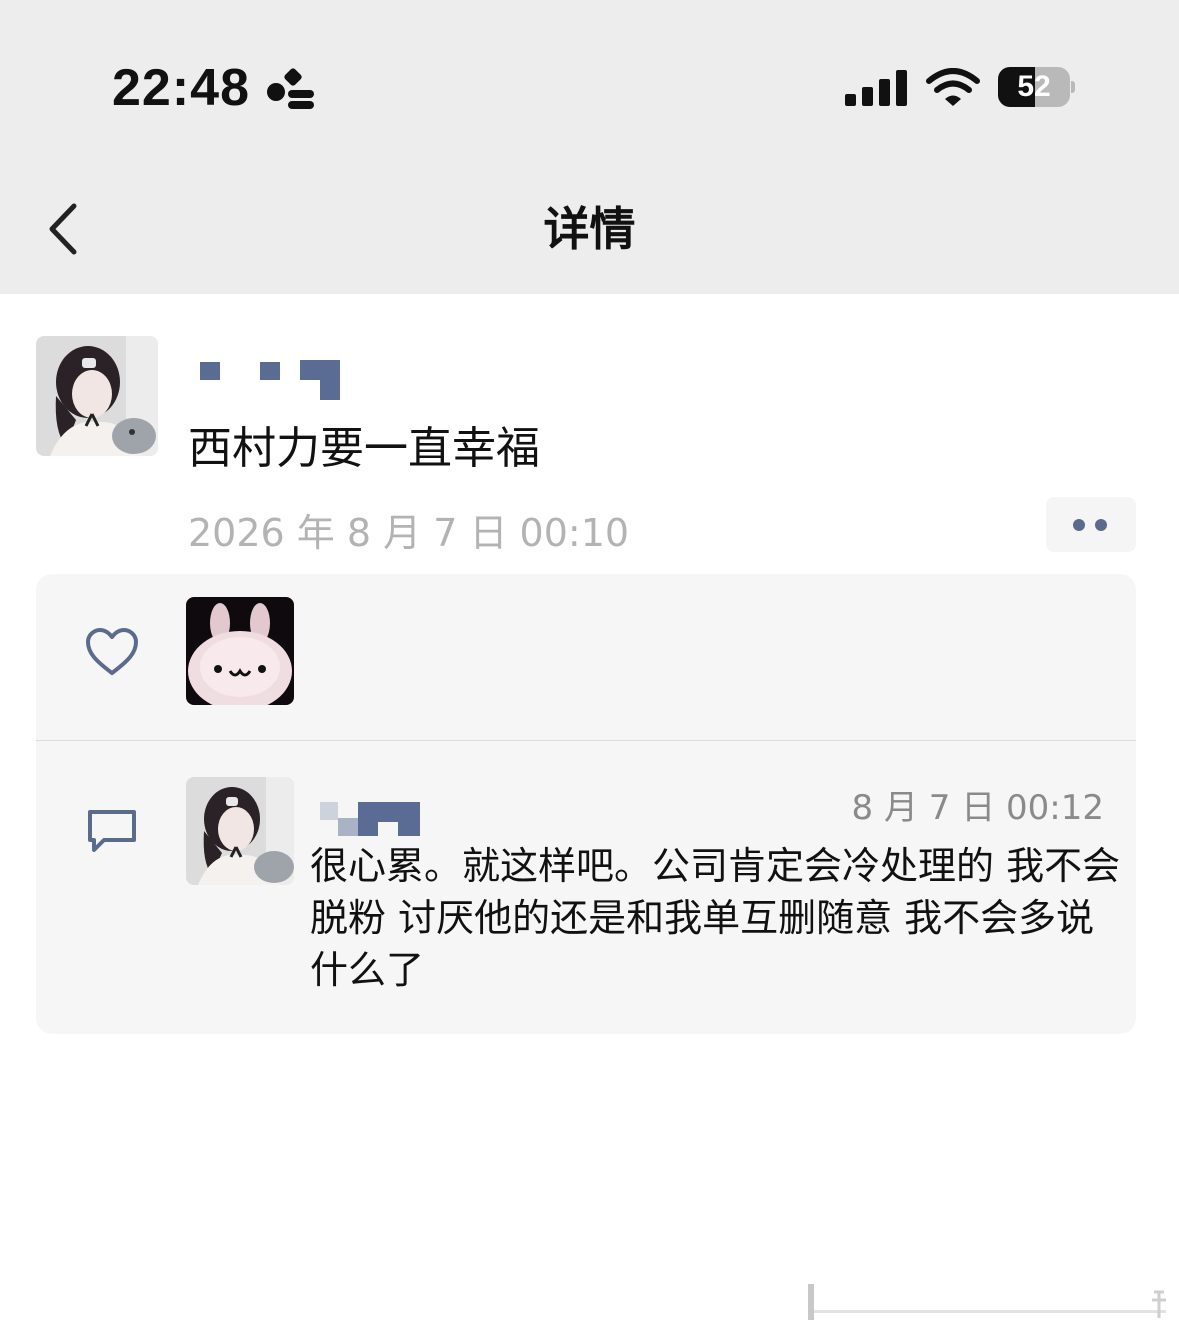 The image size is (1179, 1333). I want to click on post-timestamp: 2026 年 8 月 7 日 00:10, so click(409, 533).